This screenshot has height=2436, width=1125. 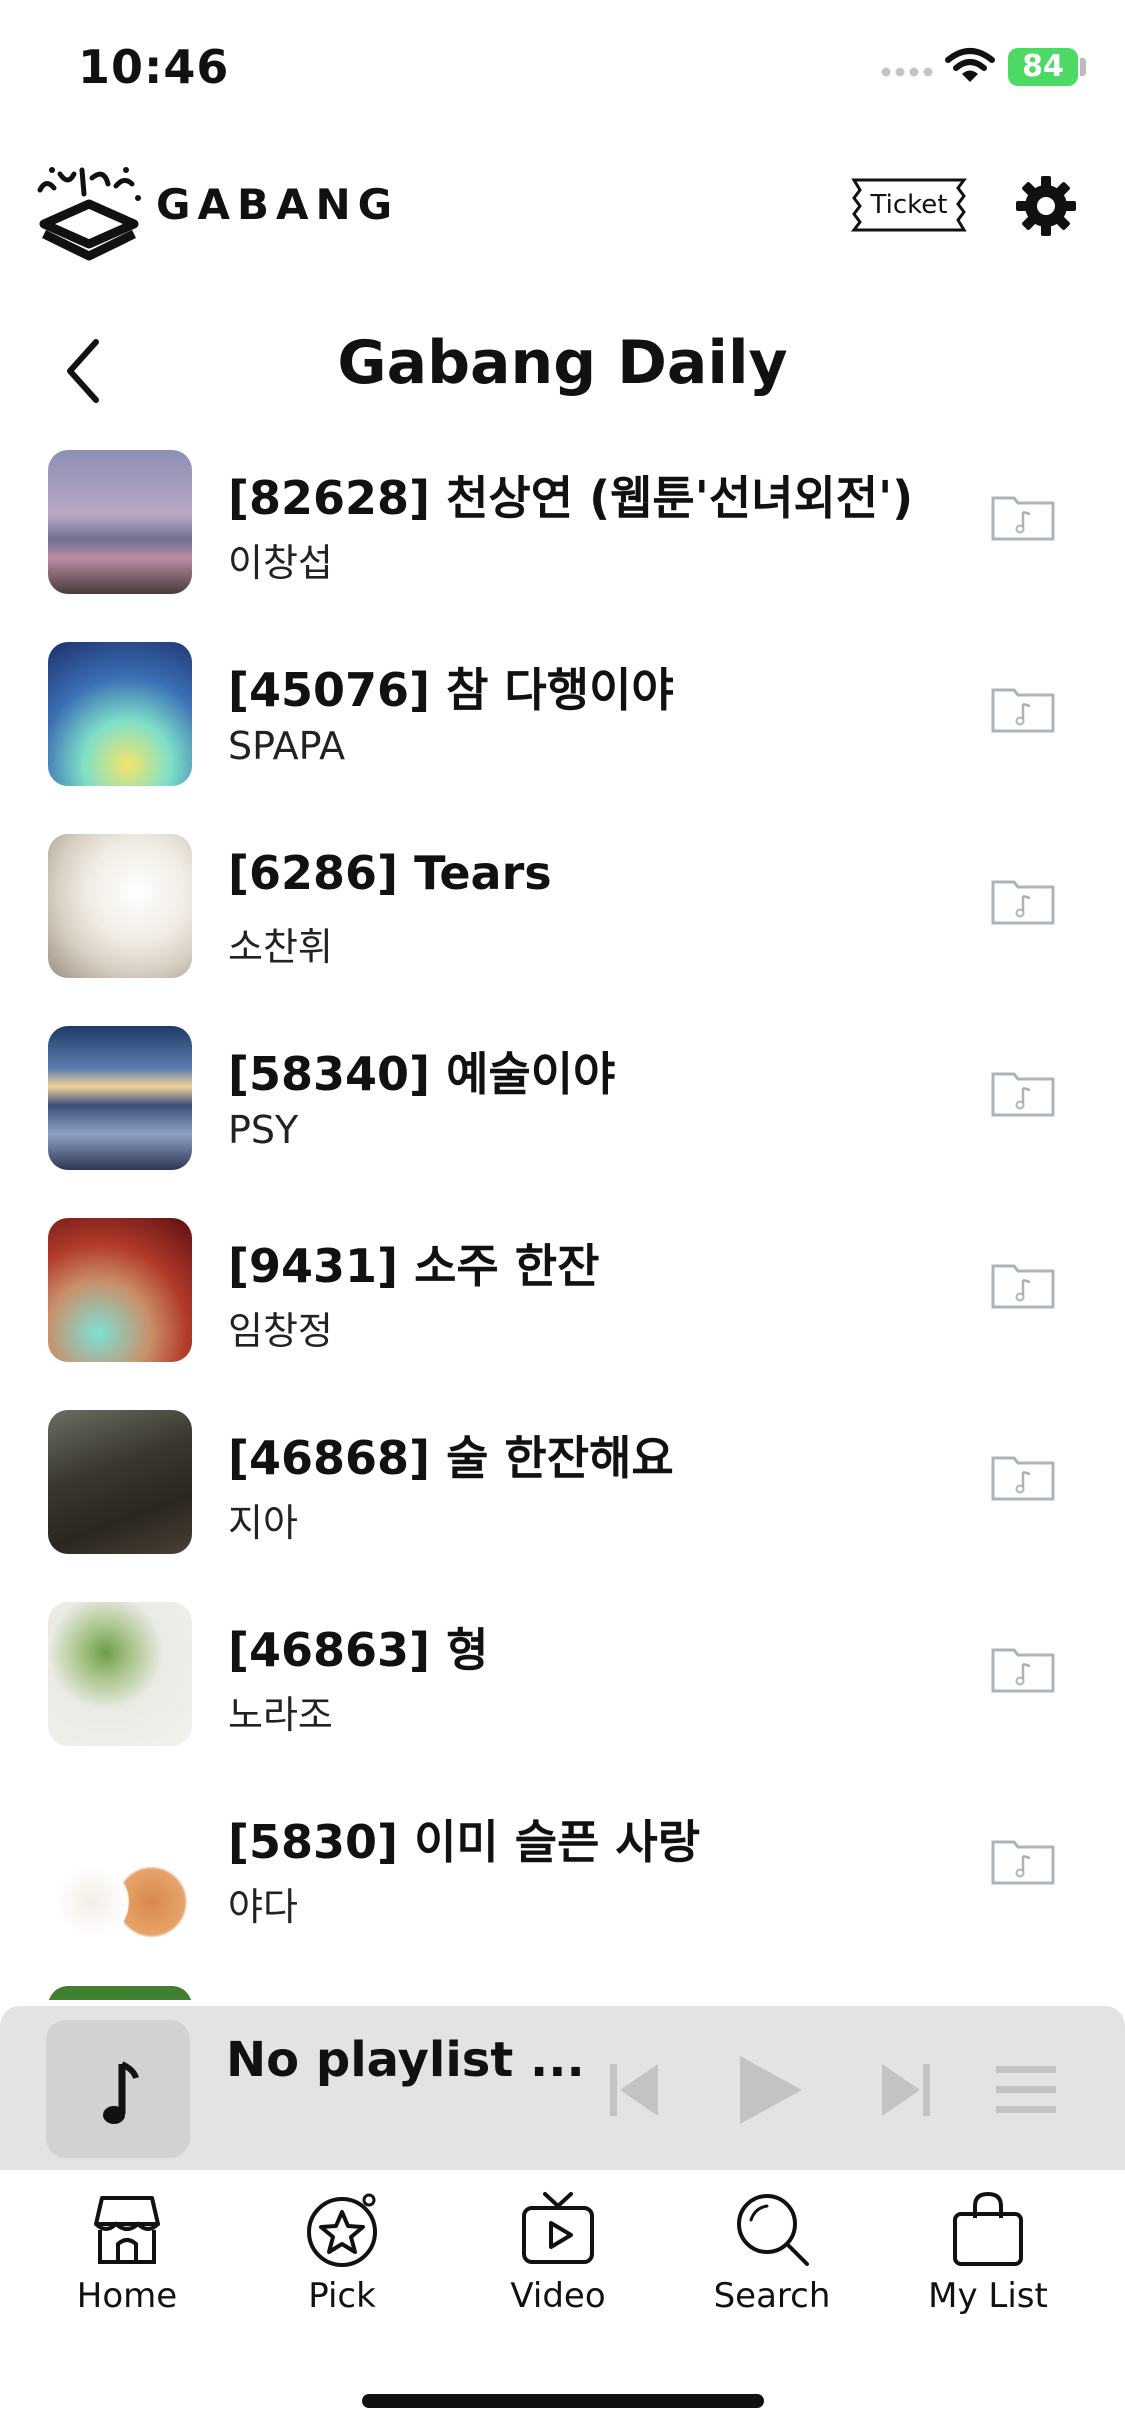 I want to click on home-indicator, so click(x=563, y=2401).